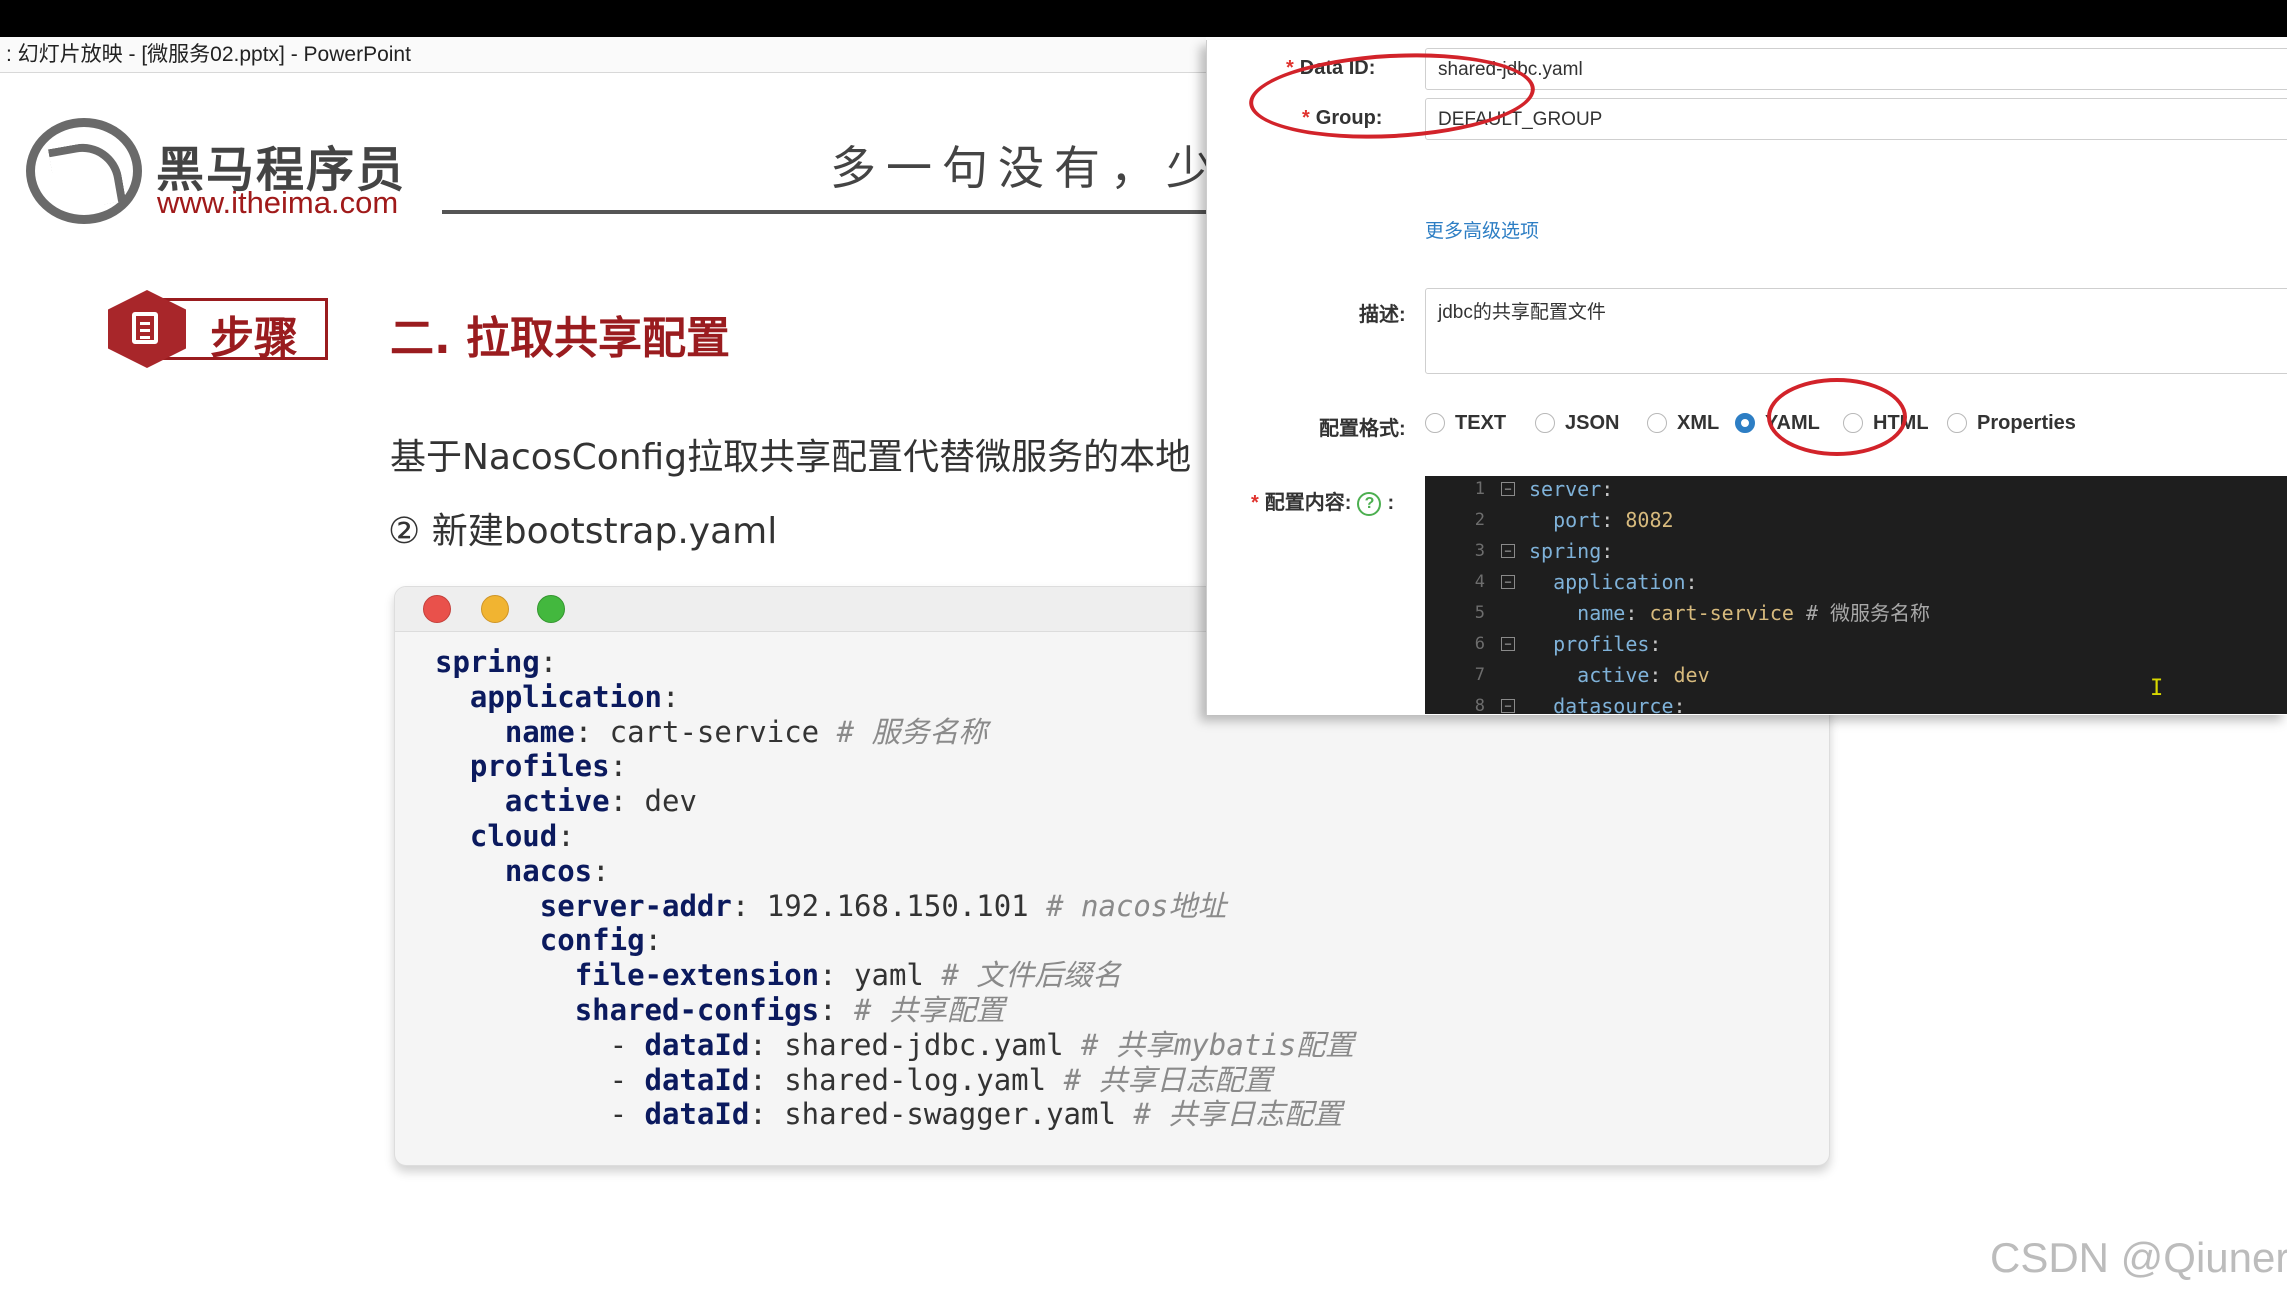 This screenshot has height=1303, width=2287. I want to click on window-title: : 幻灯片放映 - [微服务02.pptx] - PowerPoint, so click(208, 54).